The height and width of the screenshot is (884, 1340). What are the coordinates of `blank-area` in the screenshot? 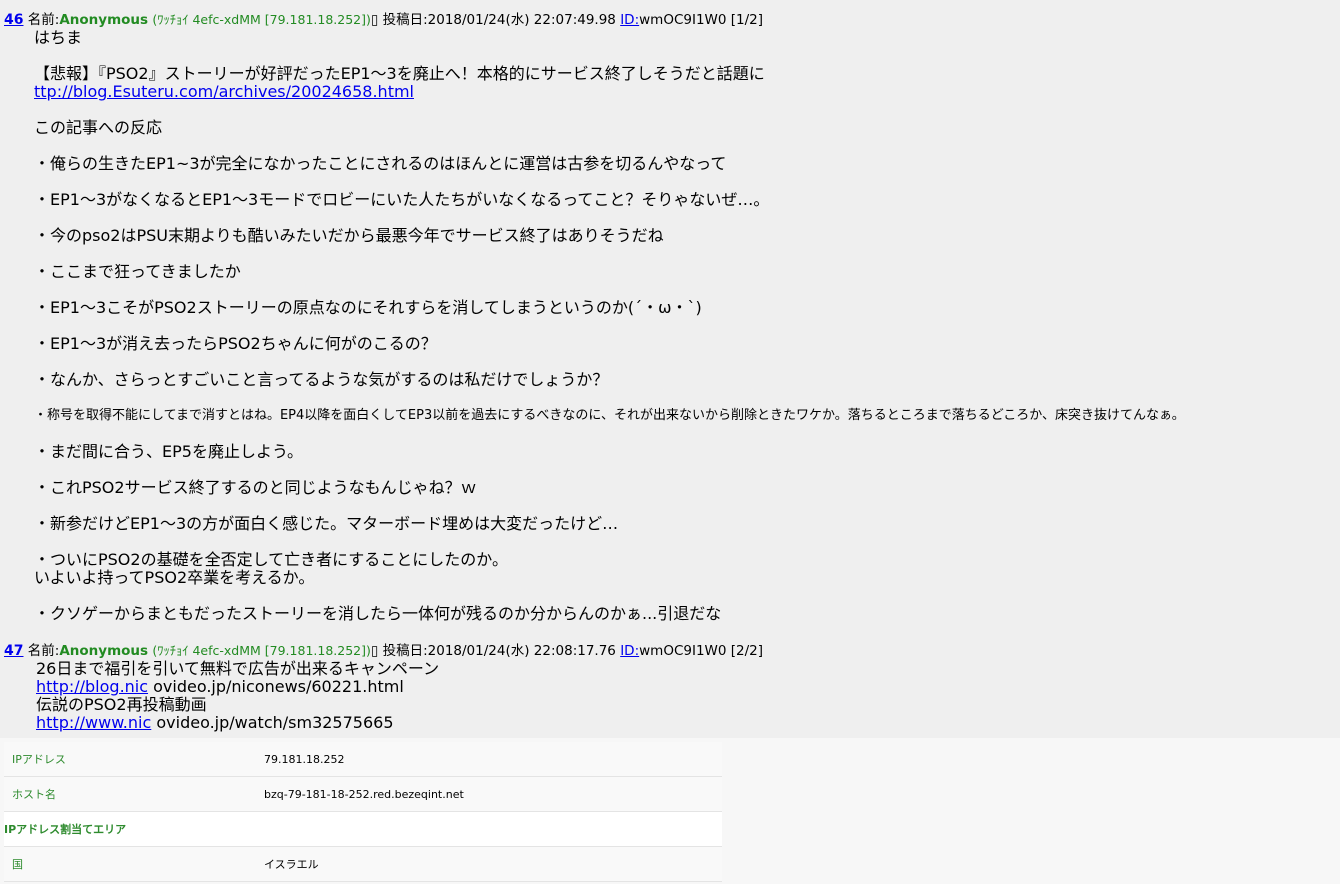 It's located at (1044, 811).